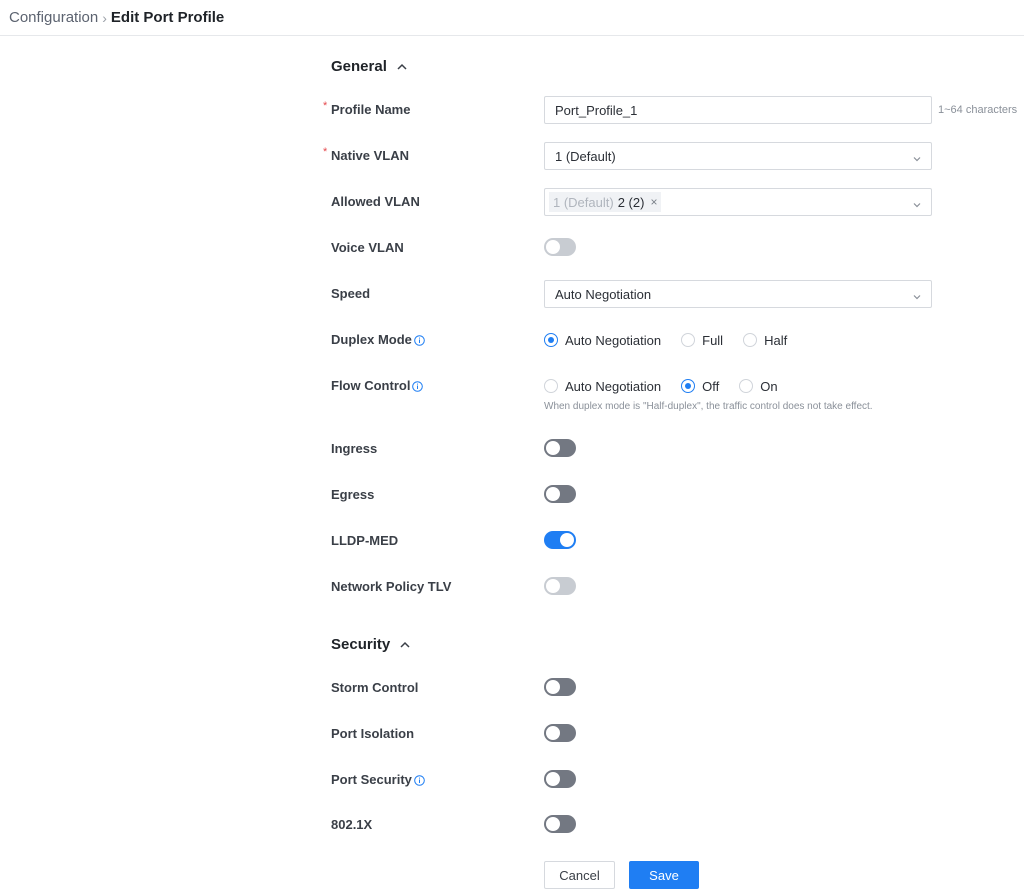 The image size is (1024, 895). What do you see at coordinates (664, 875) in the screenshot?
I see `save-button: Save` at bounding box center [664, 875].